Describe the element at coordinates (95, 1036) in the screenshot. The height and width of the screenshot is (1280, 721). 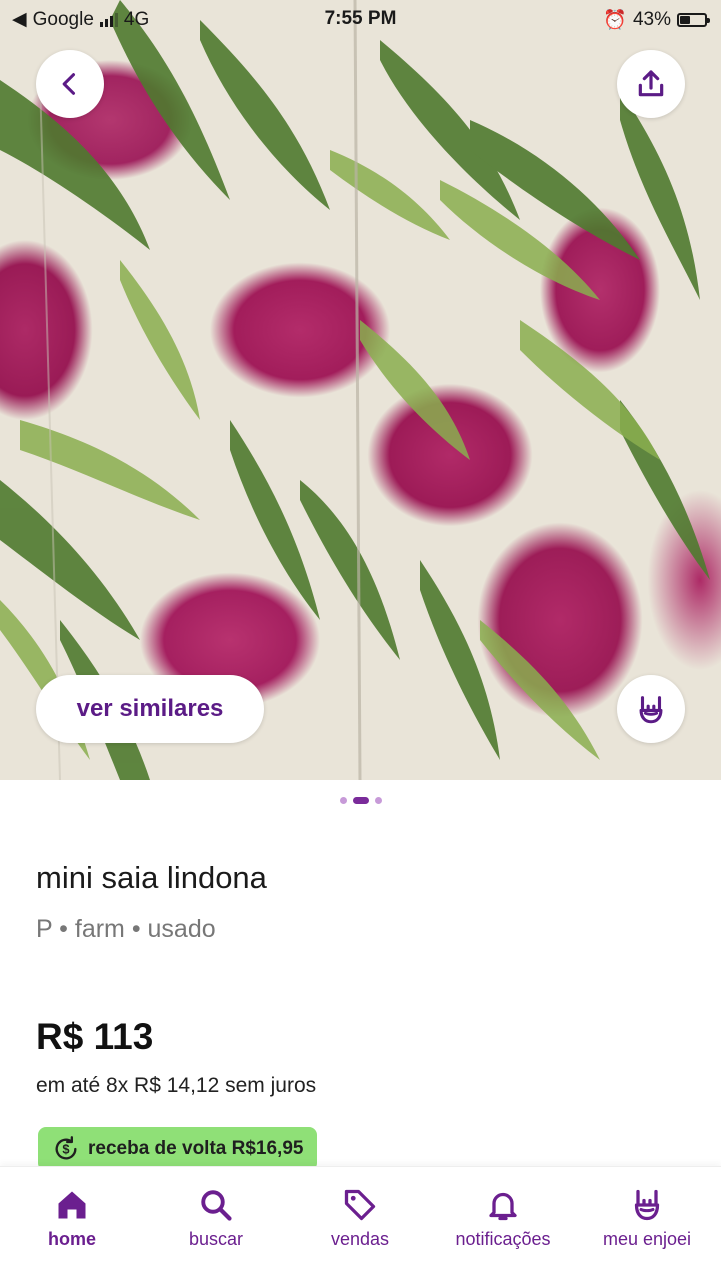
I see `product-price: R$ 113` at that location.